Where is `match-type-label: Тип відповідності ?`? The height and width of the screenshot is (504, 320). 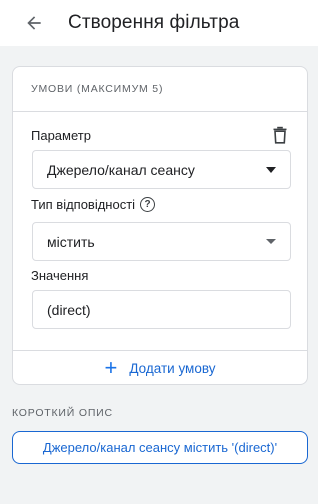 match-type-label: Тип відповідності ? is located at coordinates (93, 204).